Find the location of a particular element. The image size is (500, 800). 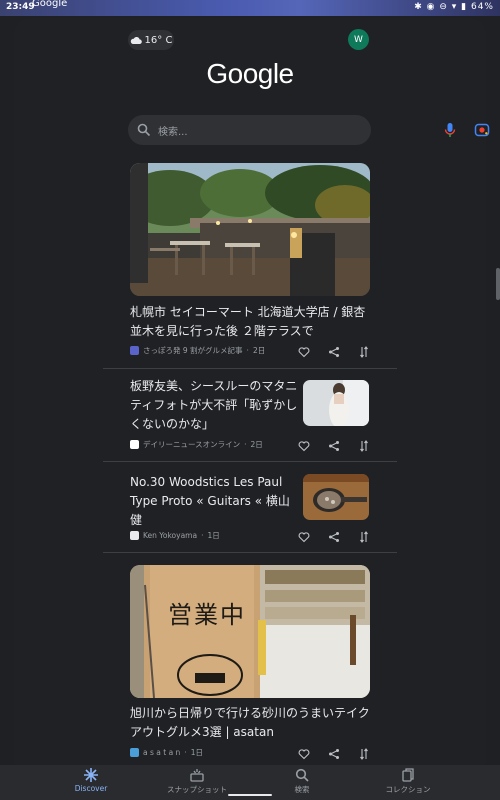

nav-snapshot: スナップショット is located at coordinates (197, 781).